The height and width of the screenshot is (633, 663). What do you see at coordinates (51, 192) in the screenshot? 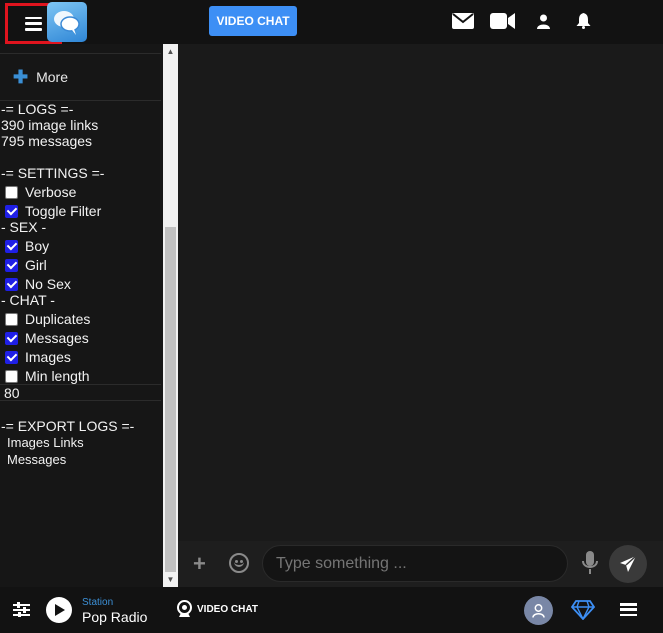
I see `verbose-label: Verbose` at bounding box center [51, 192].